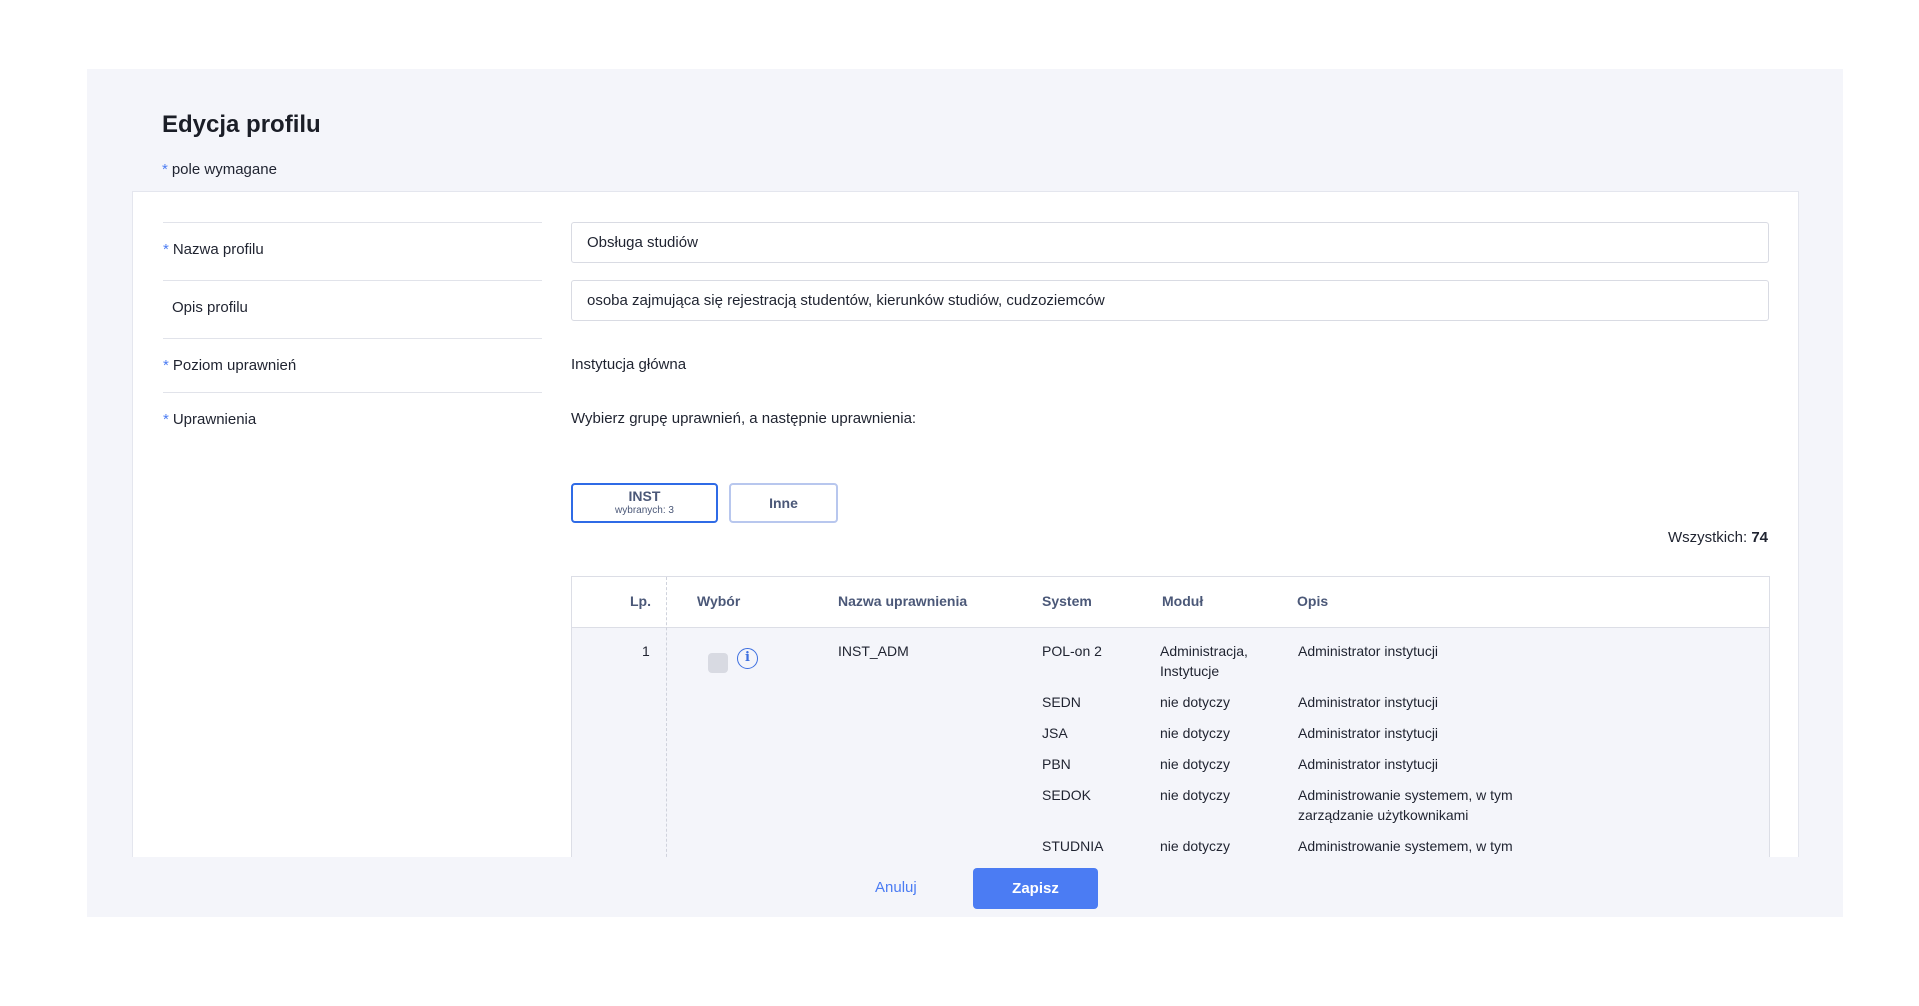  Describe the element at coordinates (718, 663) in the screenshot. I see `row-checkbox` at that location.